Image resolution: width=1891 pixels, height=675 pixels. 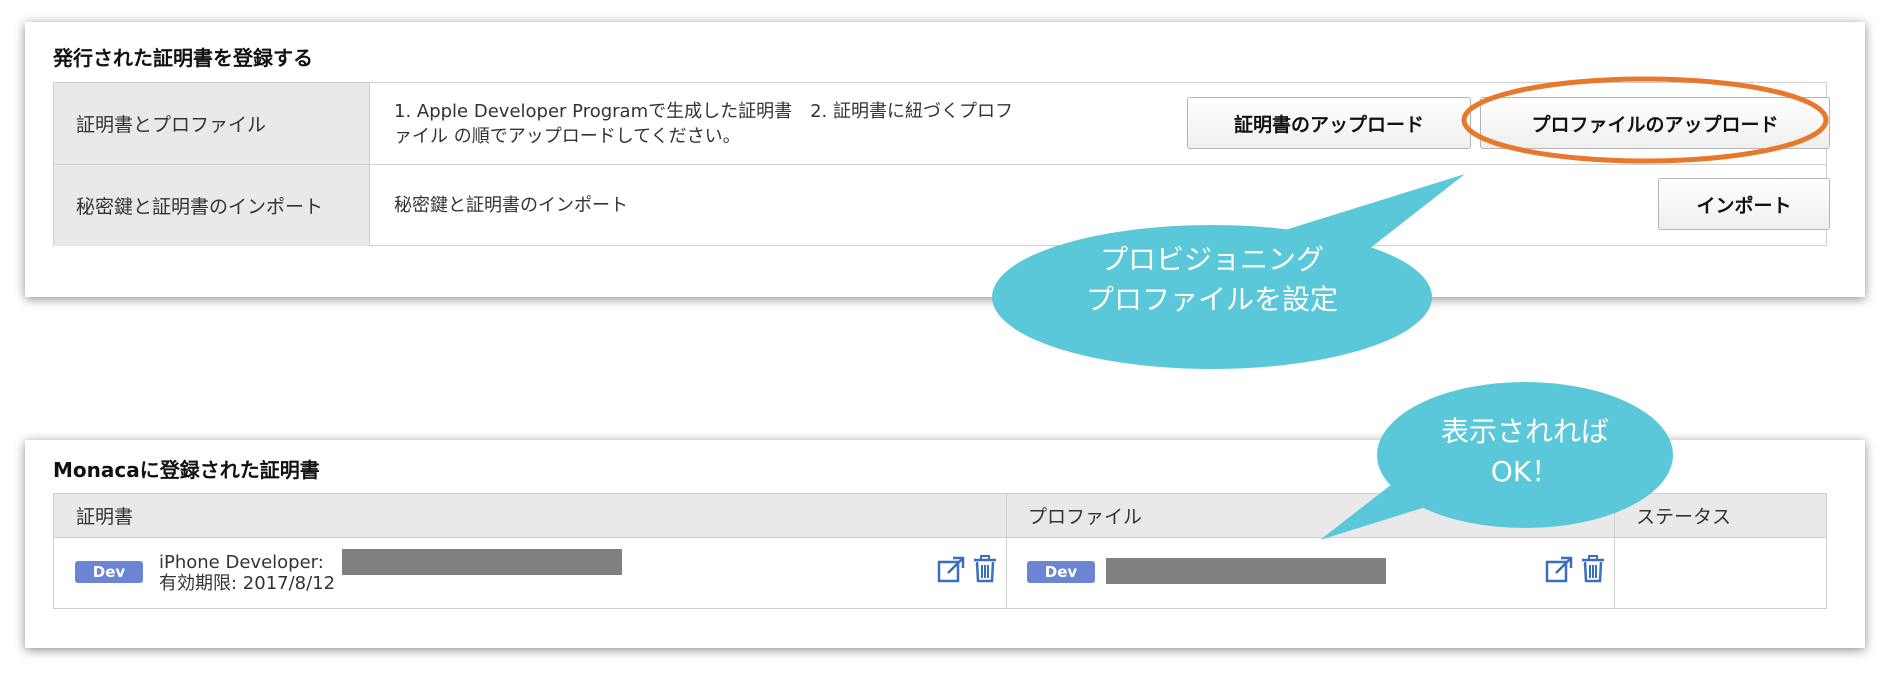 I want to click on certificate-name: iPhone Developer:, so click(x=241, y=562).